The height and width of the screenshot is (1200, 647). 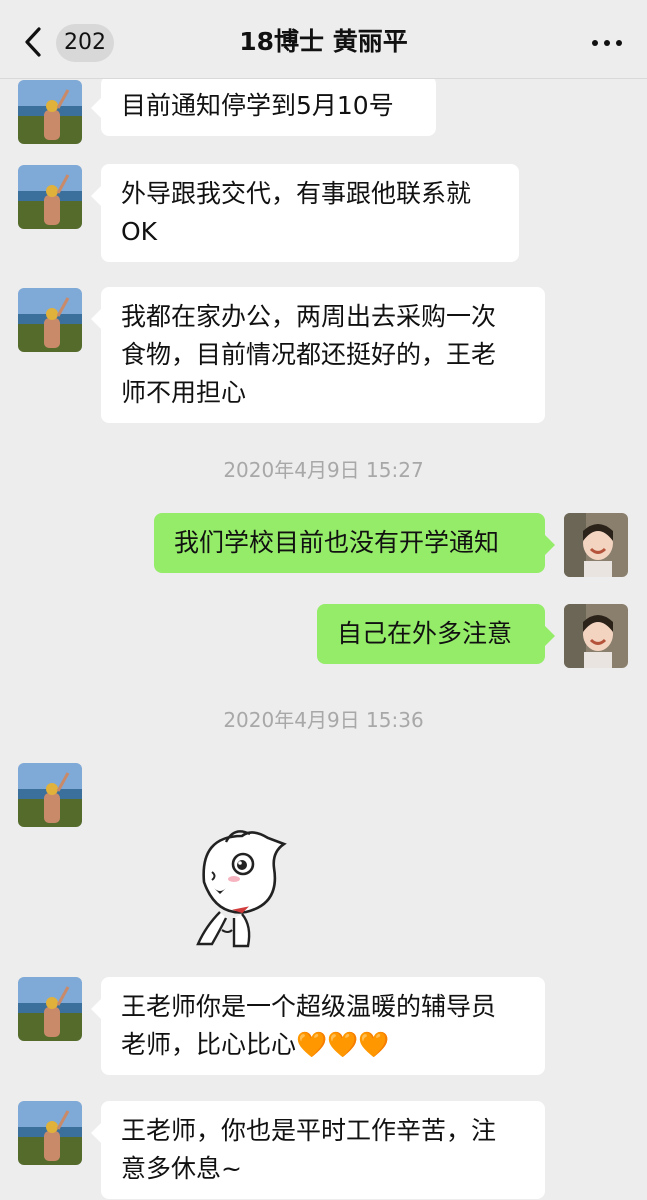 I want to click on message-bubble-outgoing: 自己在外多注意, so click(x=436, y=634).